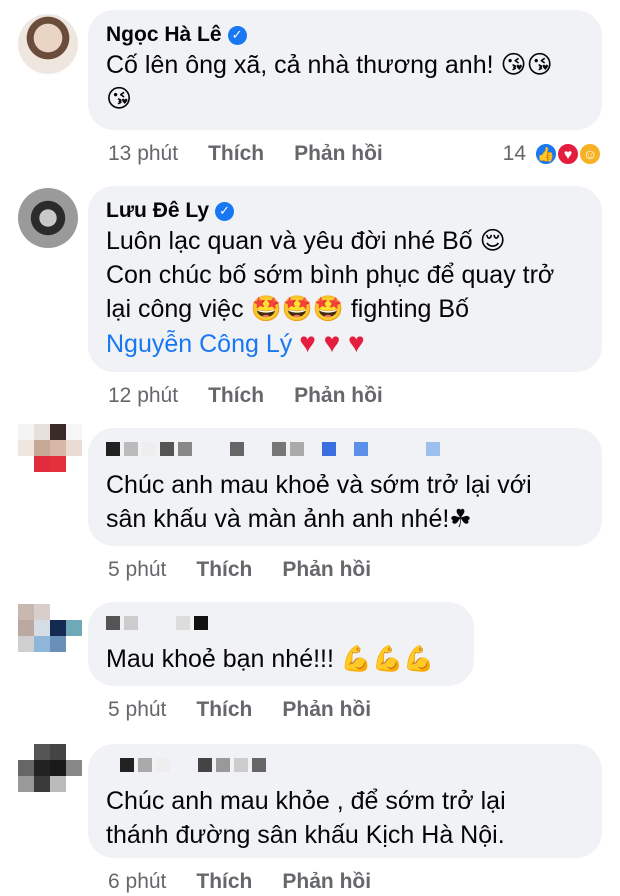 This screenshot has width=620, height=896. Describe the element at coordinates (306, 241) in the screenshot. I see `comment-text-line: Luôn lạc quan và yêu đời nhé Bố 😌` at that location.